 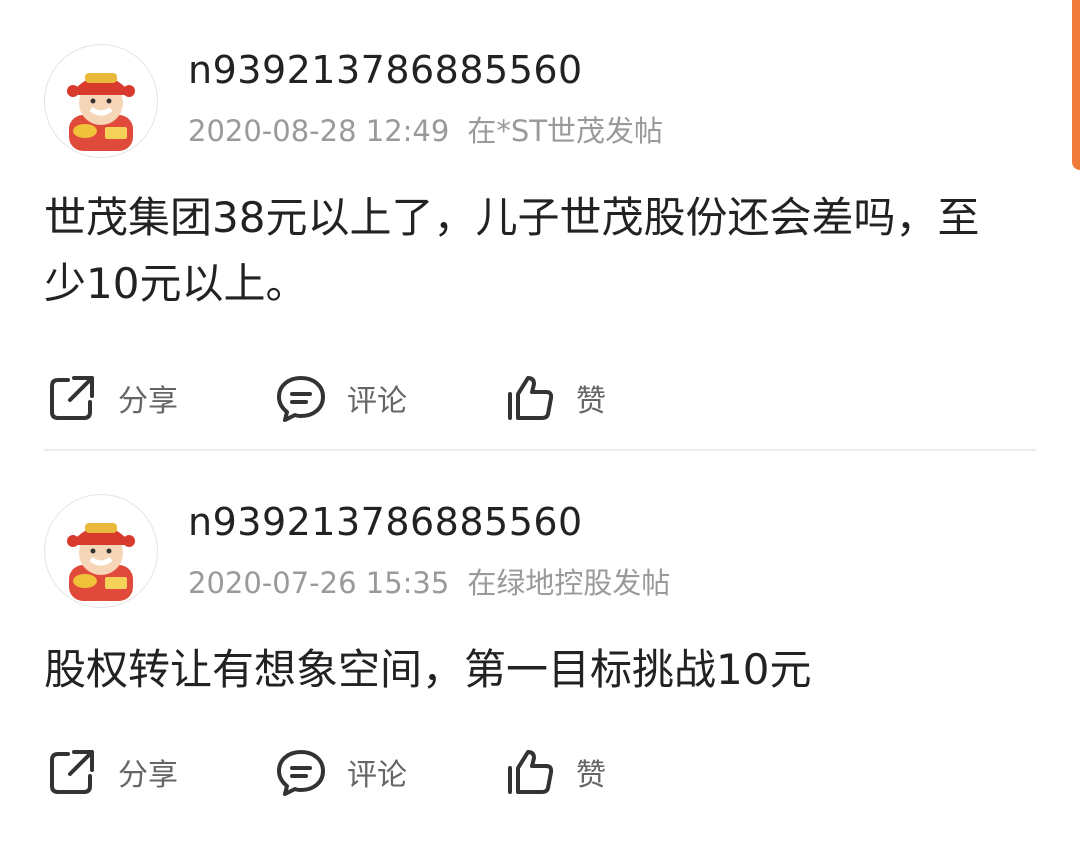 I want to click on post-timestamp: 2020-07-26 15:35, so click(x=319, y=583).